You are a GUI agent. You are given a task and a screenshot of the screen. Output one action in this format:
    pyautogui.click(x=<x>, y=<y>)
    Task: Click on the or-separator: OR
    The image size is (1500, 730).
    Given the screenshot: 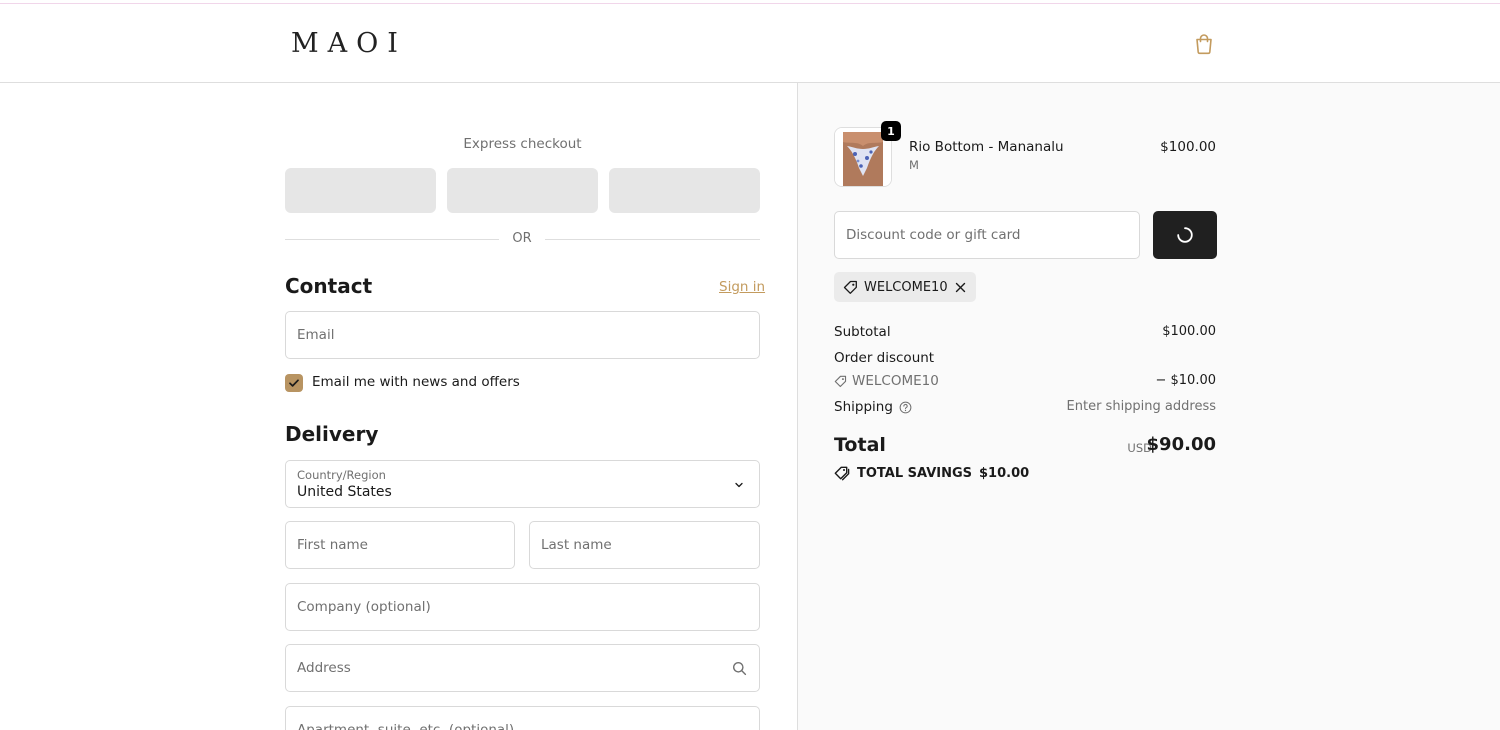 What is the action you would take?
    pyautogui.click(x=522, y=238)
    